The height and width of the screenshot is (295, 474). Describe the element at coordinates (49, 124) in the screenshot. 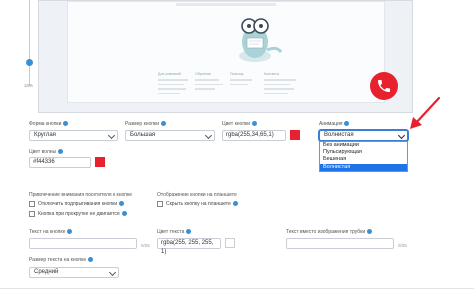

I see `shape-label: Форма кнопки` at that location.